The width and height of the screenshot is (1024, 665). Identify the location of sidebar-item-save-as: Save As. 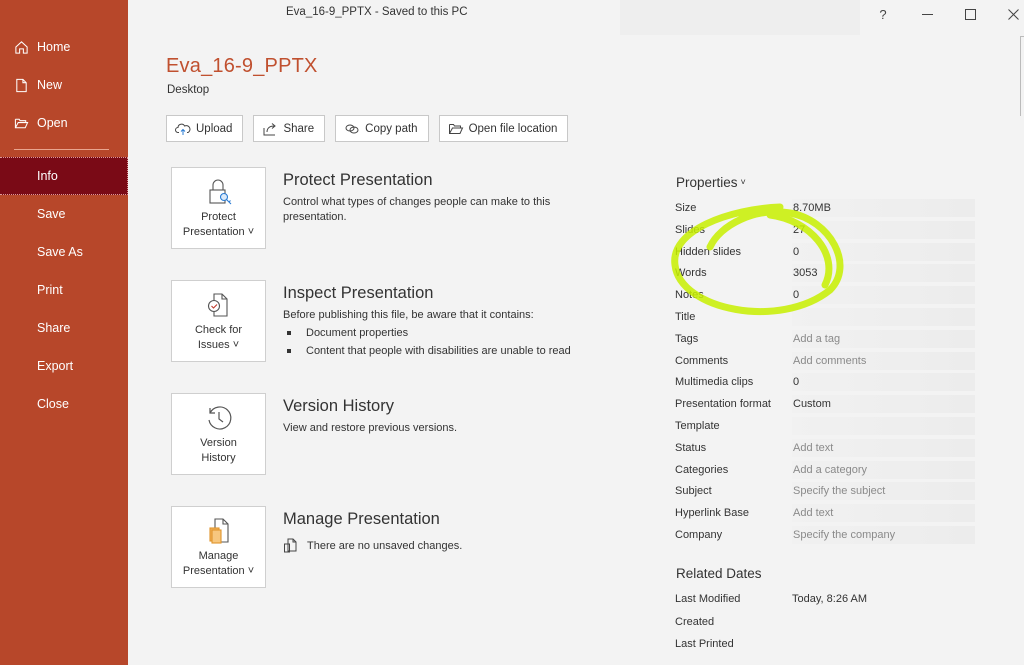
(64, 252).